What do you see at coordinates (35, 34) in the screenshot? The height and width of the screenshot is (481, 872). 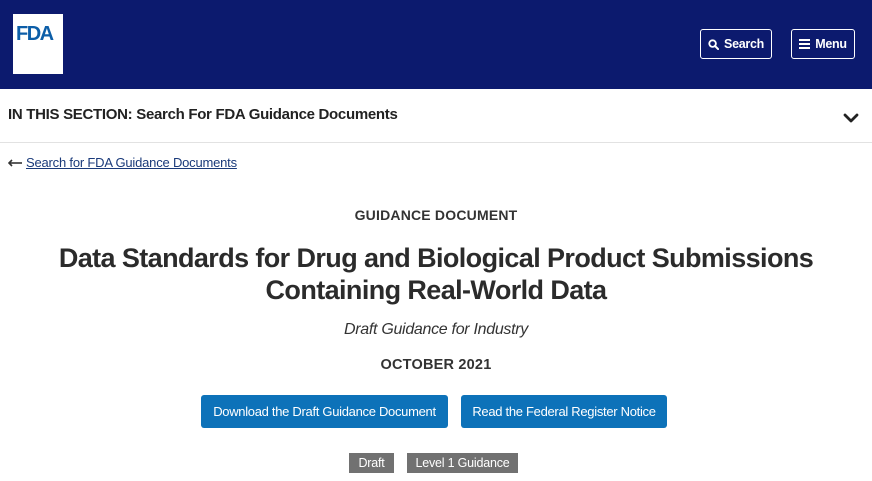 I see `logo-text: FDA` at bounding box center [35, 34].